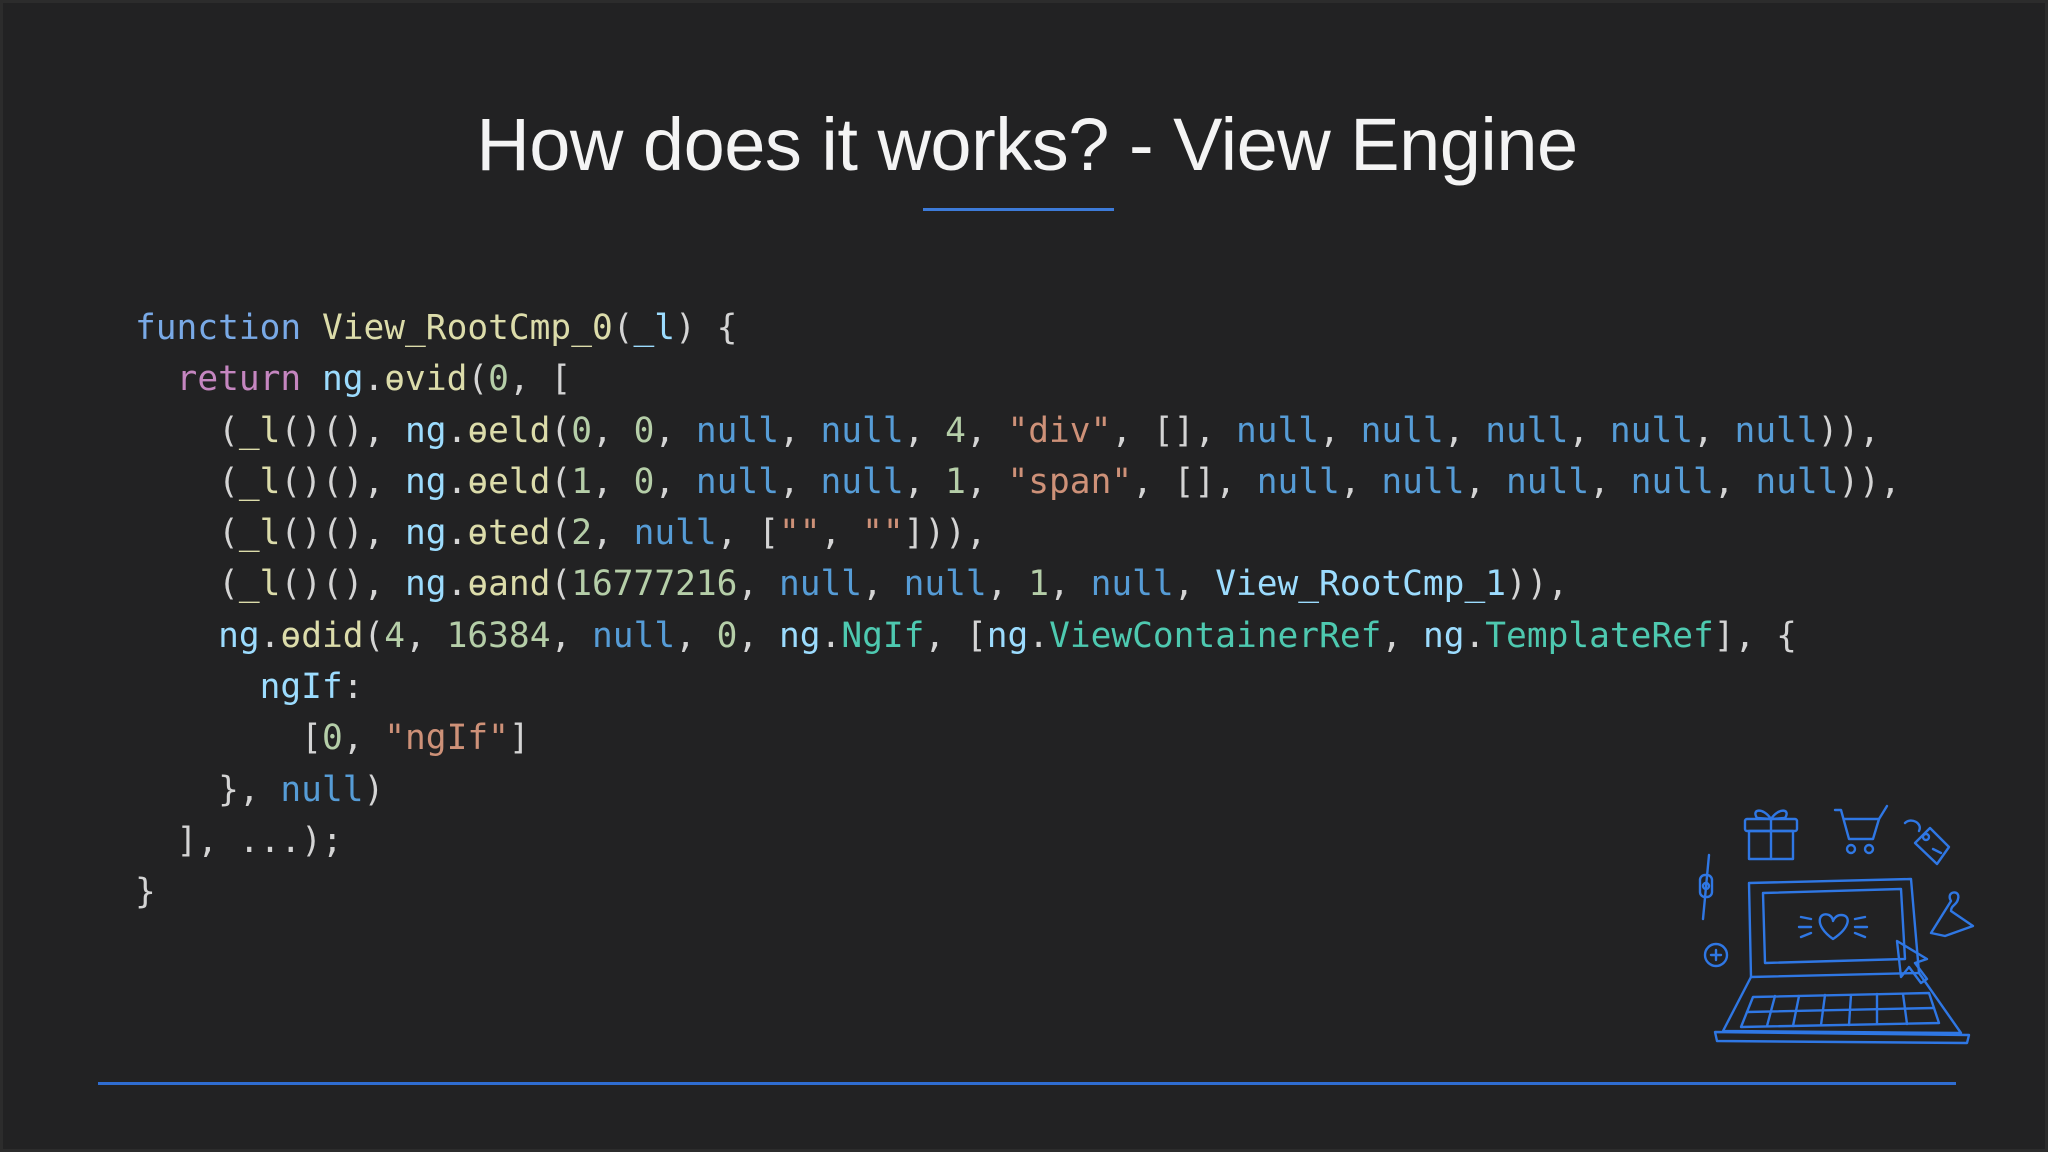 The image size is (2048, 1152). Describe the element at coordinates (582, 533) in the screenshot. I see `code-token: 2` at that location.